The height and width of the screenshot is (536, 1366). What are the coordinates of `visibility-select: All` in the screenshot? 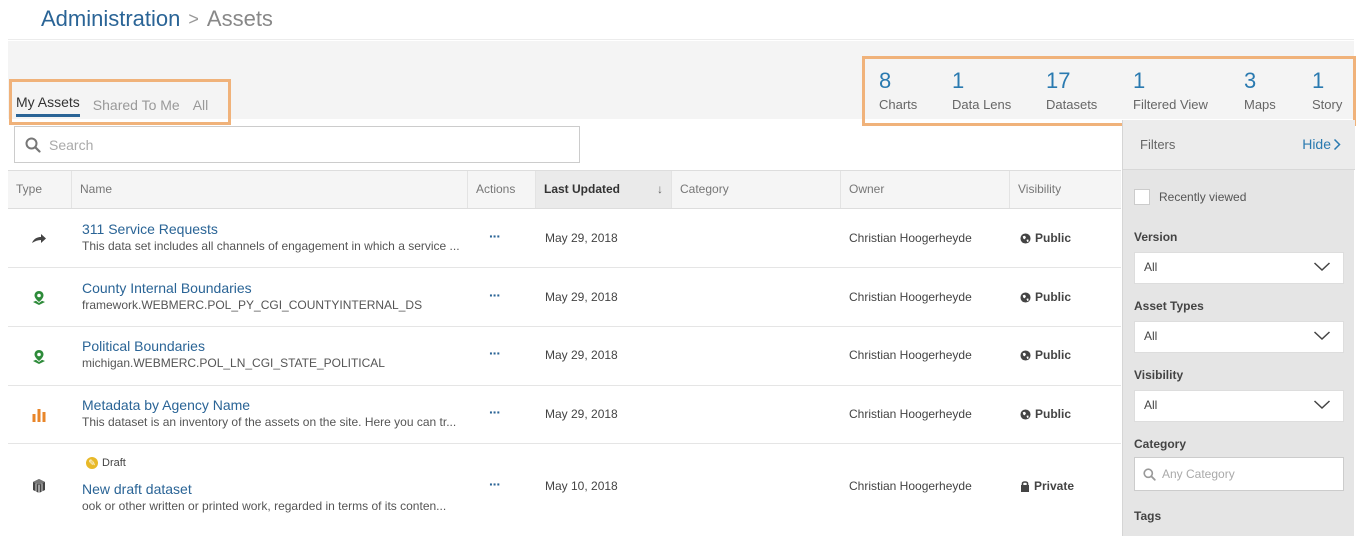 It's located at (1239, 406).